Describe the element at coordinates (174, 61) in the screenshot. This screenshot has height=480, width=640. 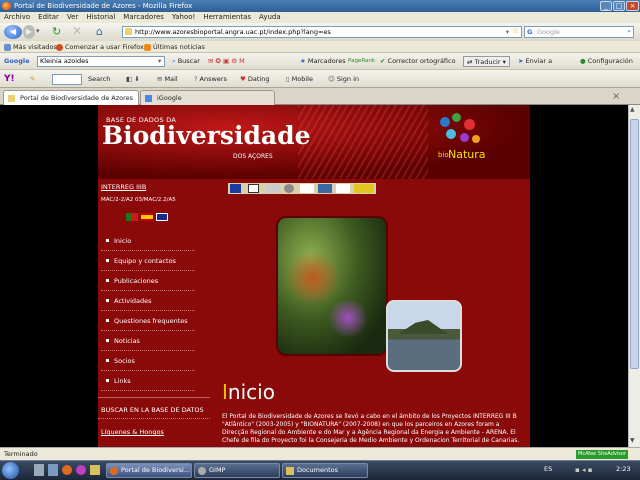
I see `google-search-icon: ⌕` at that location.